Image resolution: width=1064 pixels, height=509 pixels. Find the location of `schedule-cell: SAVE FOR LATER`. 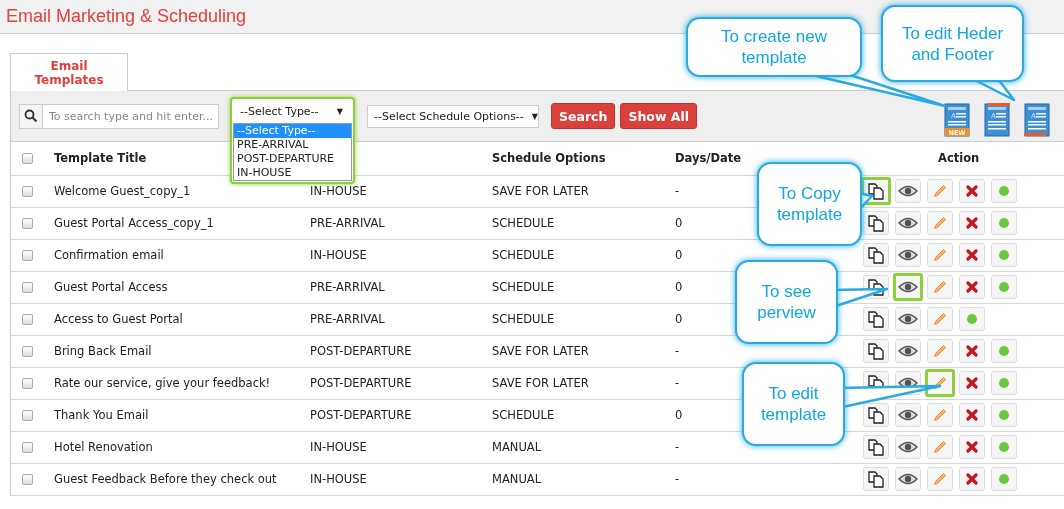

schedule-cell: SAVE FOR LATER is located at coordinates (540, 383).